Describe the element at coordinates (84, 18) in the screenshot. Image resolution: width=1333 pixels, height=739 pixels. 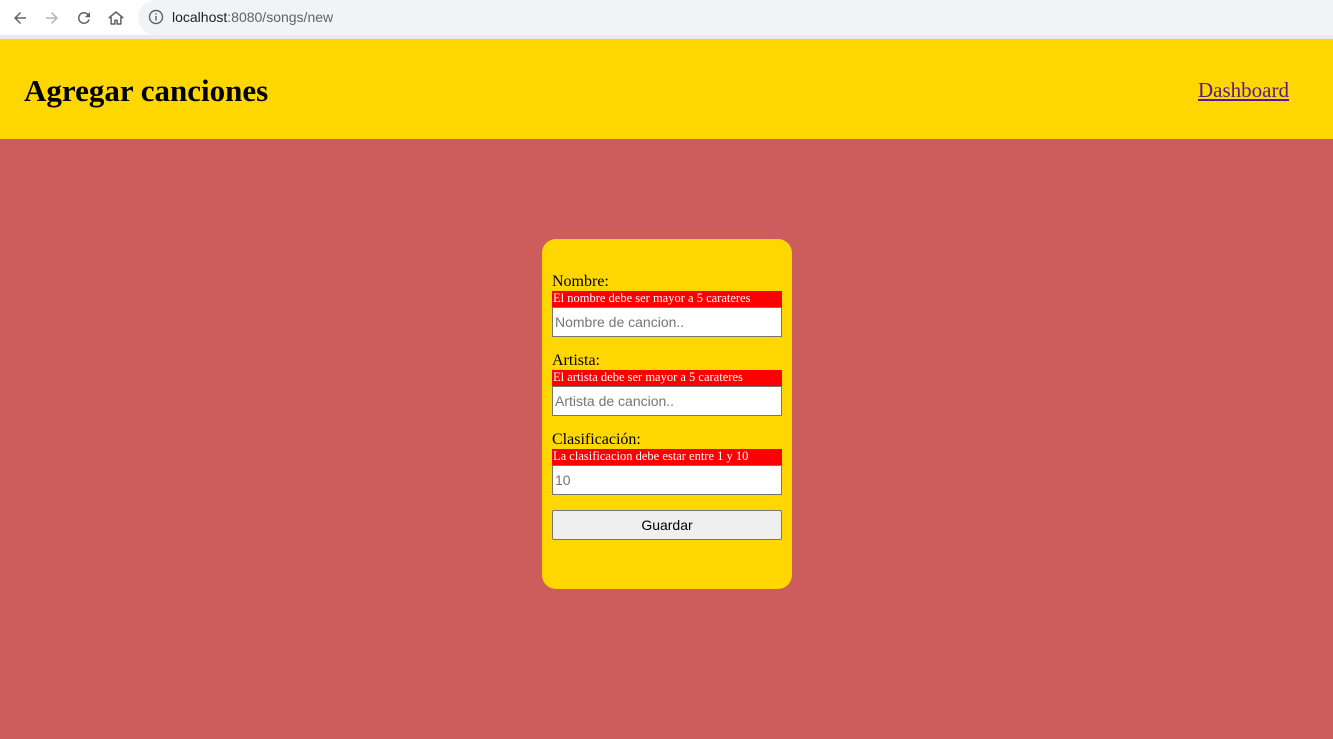
I see `reload-icon` at that location.